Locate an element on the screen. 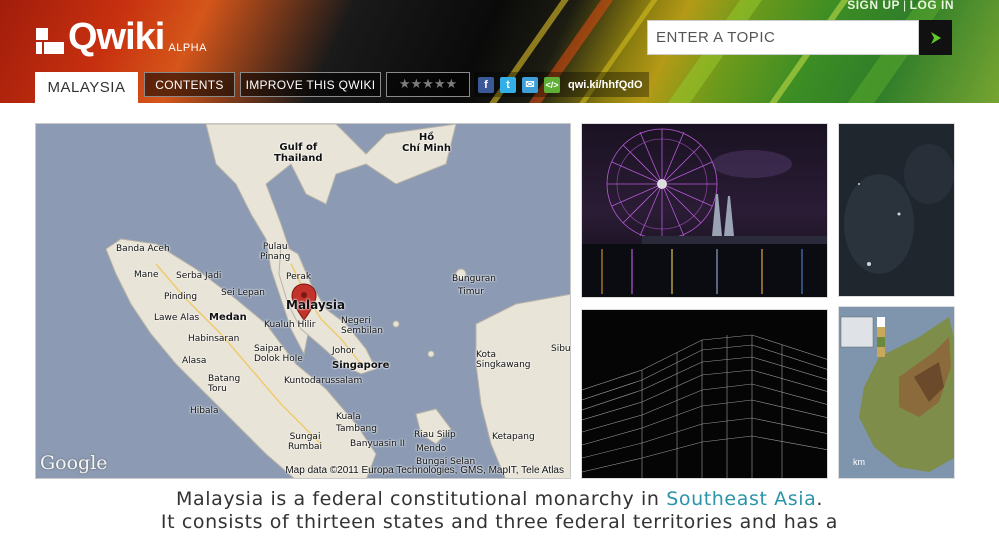 This screenshot has height=539, width=999. logo-text: Qwiki is located at coordinates (116, 37).